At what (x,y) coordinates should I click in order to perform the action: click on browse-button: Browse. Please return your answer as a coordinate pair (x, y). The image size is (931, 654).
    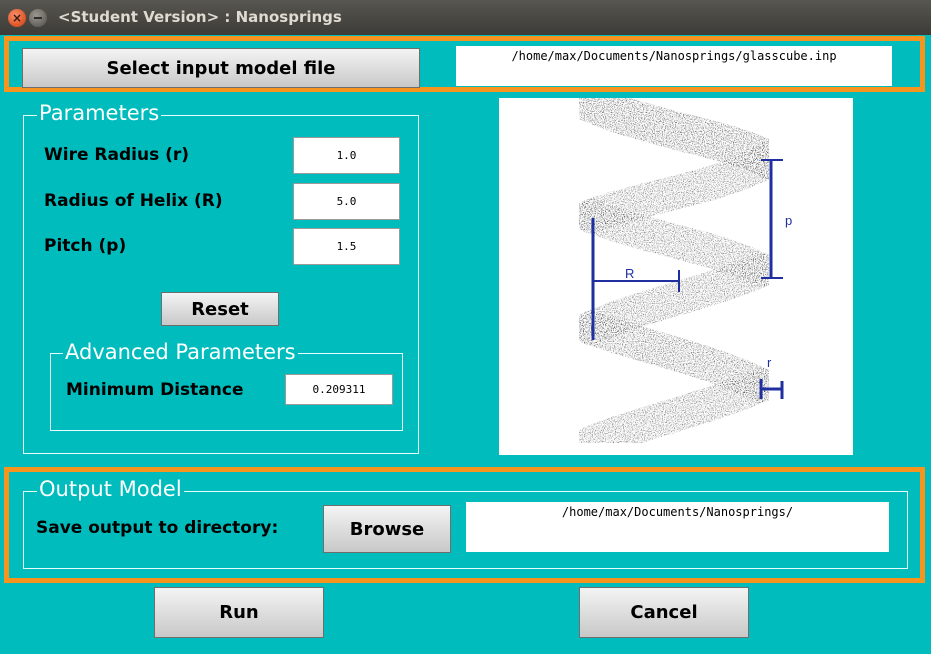
    Looking at the image, I should click on (387, 529).